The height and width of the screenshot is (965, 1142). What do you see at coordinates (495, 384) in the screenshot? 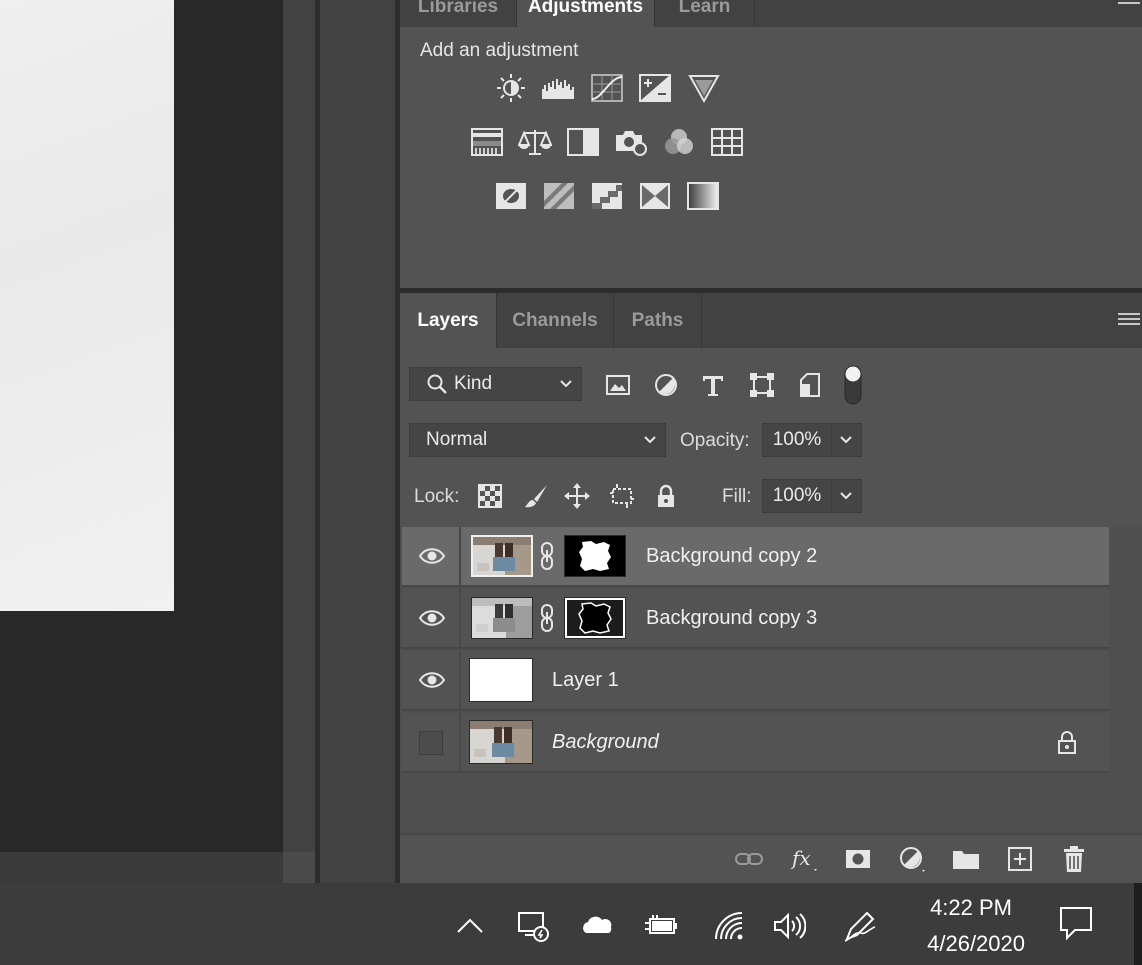
I see `layer-filter-dropdown: Kind` at bounding box center [495, 384].